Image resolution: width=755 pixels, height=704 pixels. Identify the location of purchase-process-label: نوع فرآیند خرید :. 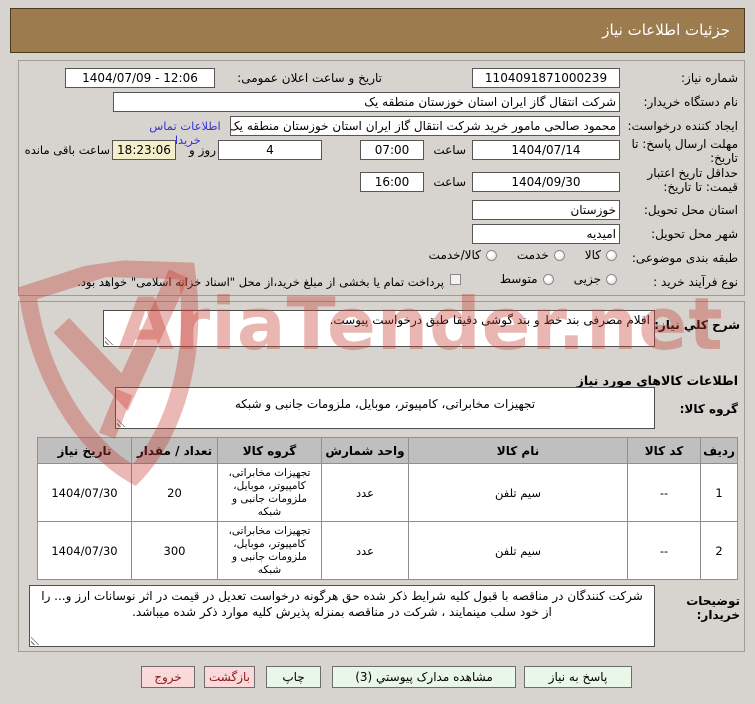
(695, 282).